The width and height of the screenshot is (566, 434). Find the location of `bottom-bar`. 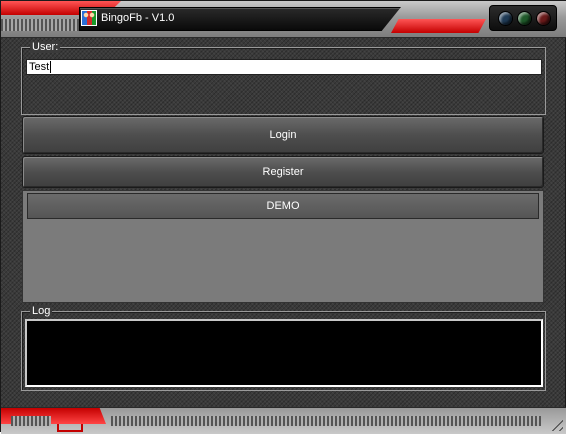

bottom-bar is located at coordinates (283, 420).